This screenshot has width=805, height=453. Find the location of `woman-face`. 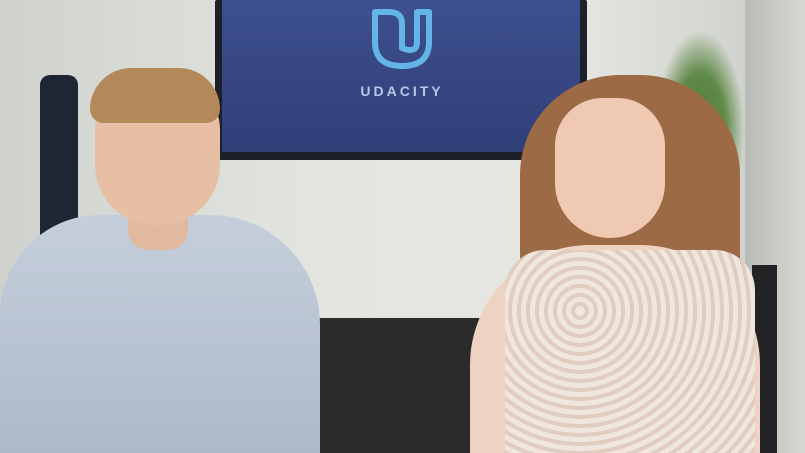

woman-face is located at coordinates (610, 168).